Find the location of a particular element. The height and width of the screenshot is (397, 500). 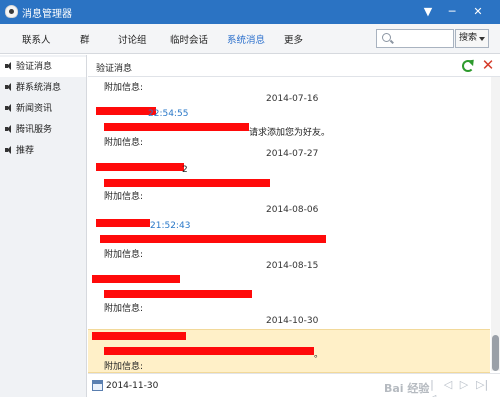

refresh-icon is located at coordinates (468, 66).